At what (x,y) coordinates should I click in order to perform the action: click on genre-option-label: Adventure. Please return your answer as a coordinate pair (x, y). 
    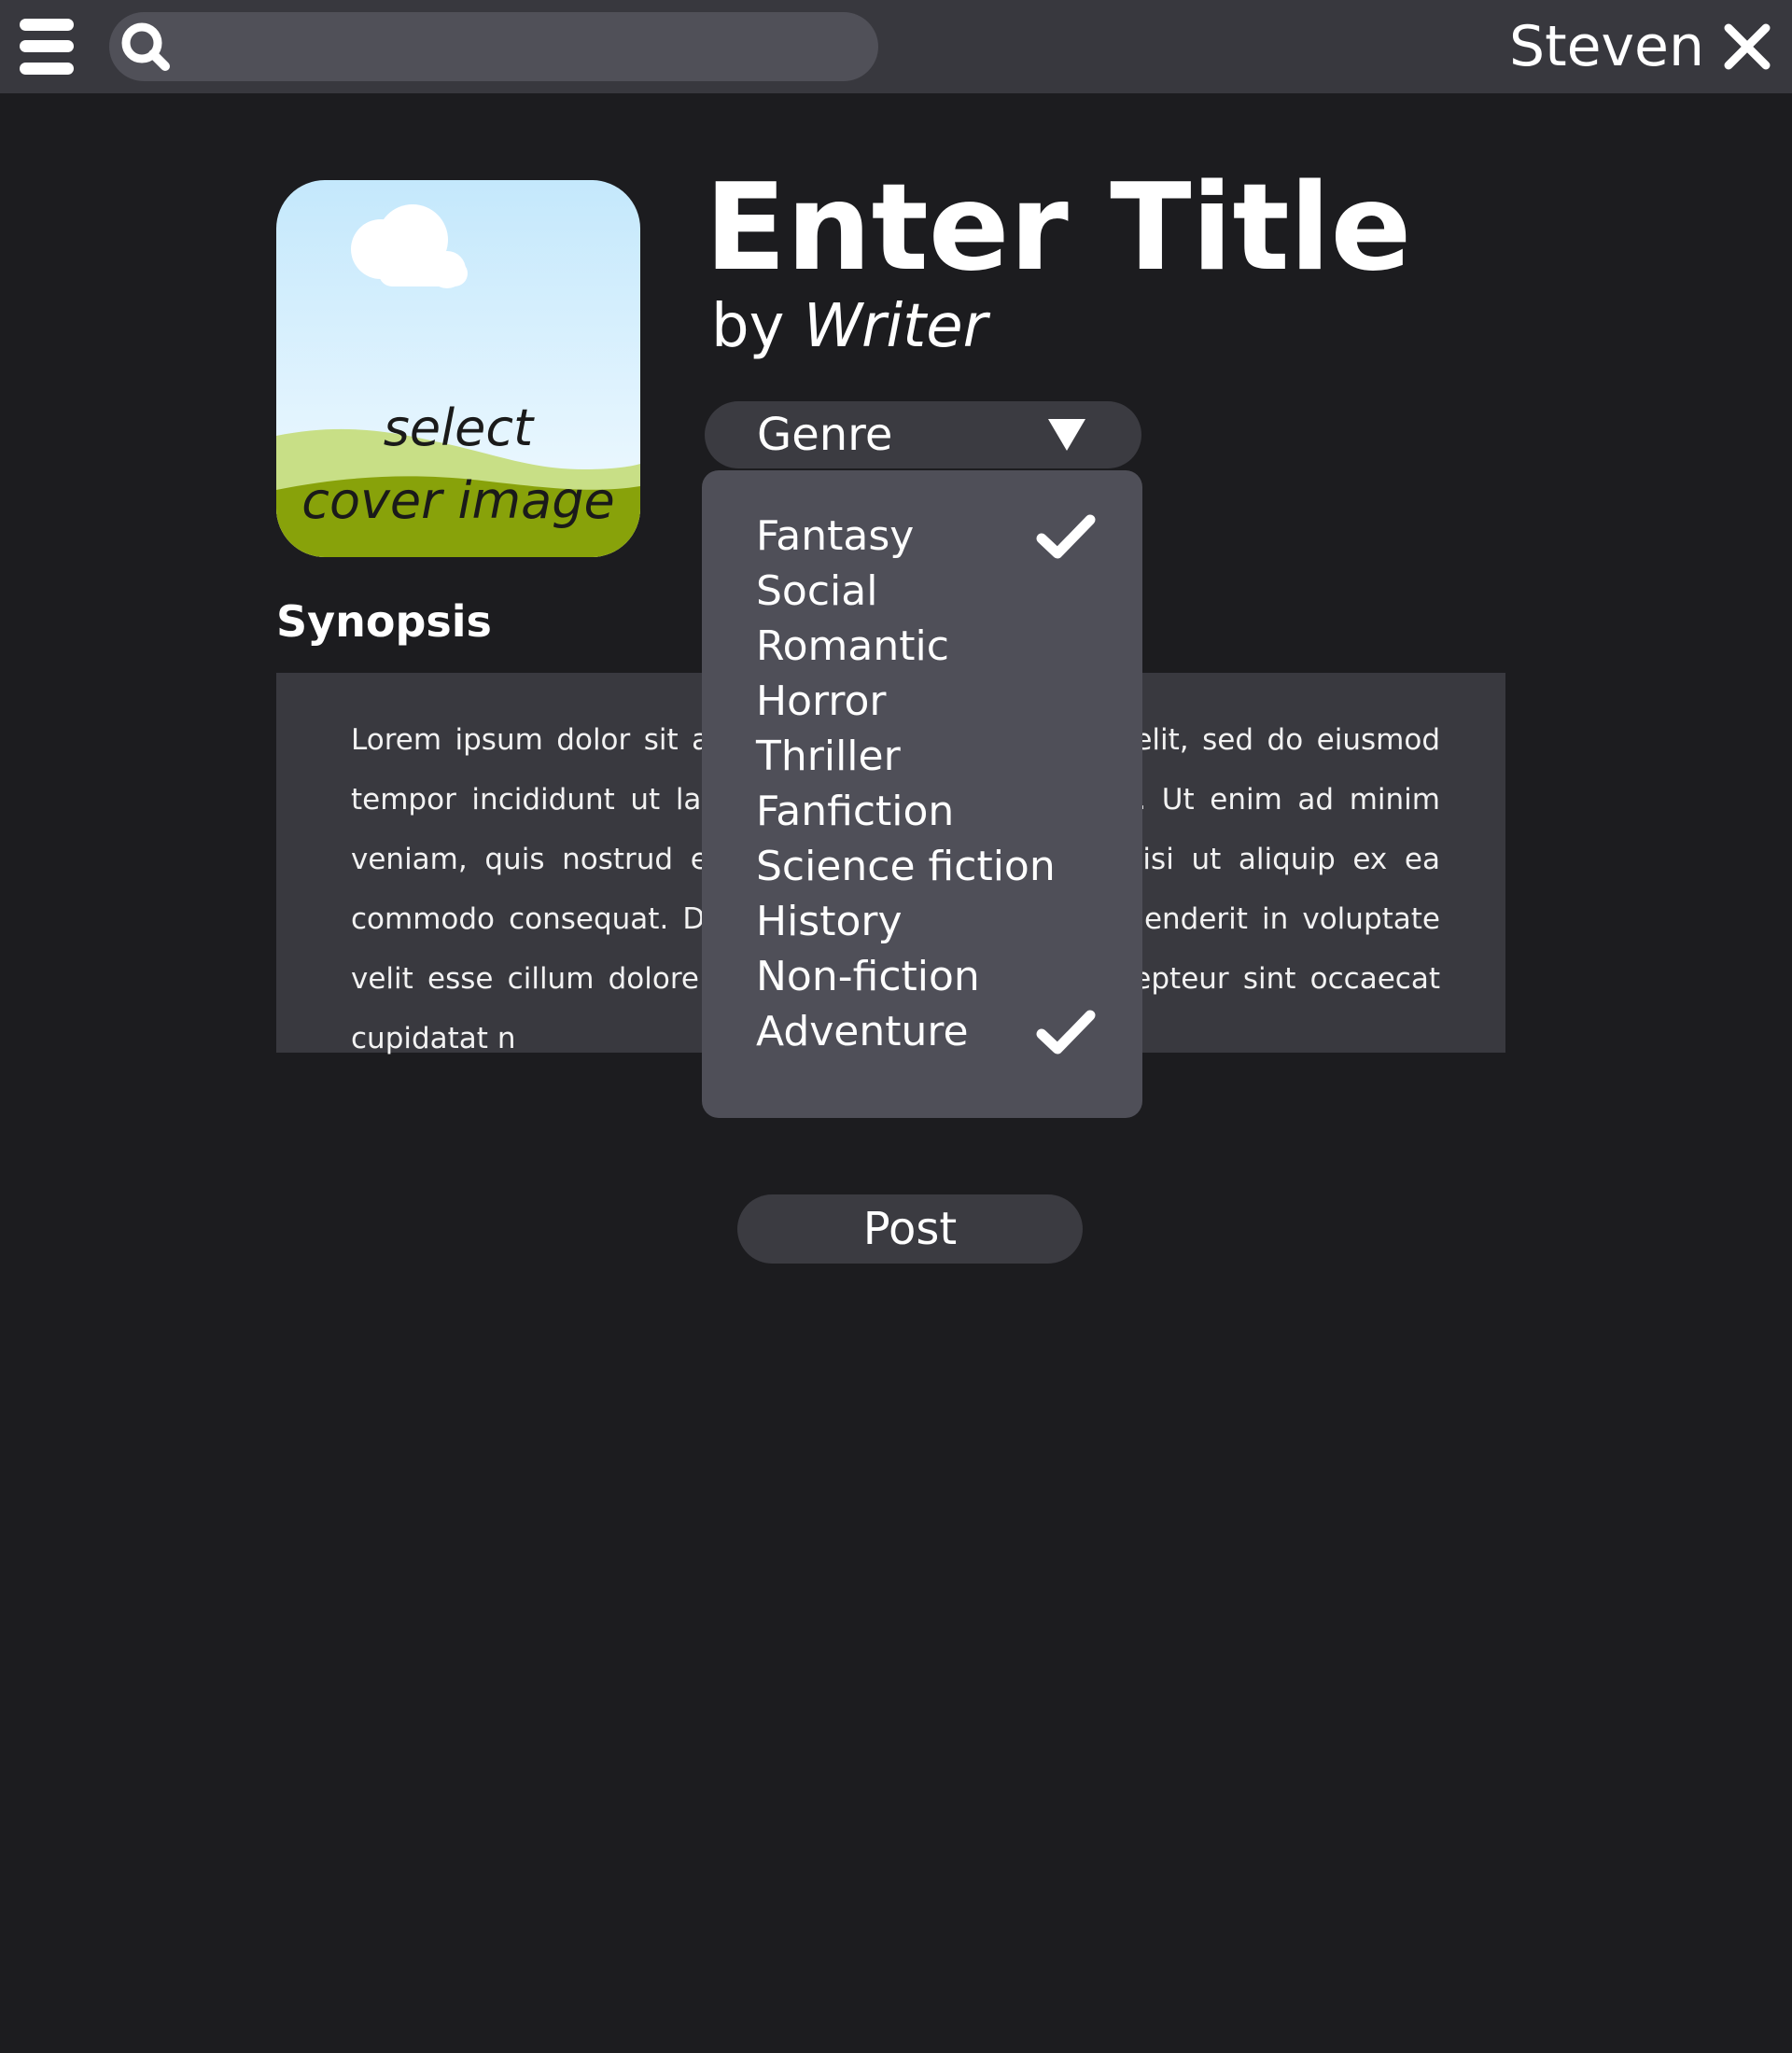
    Looking at the image, I should click on (862, 1031).